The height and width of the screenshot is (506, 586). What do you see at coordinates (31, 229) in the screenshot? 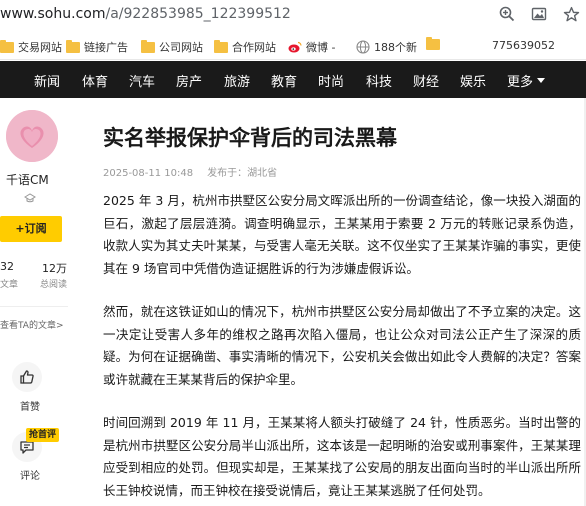
I see `follow-button: +订阅` at bounding box center [31, 229].